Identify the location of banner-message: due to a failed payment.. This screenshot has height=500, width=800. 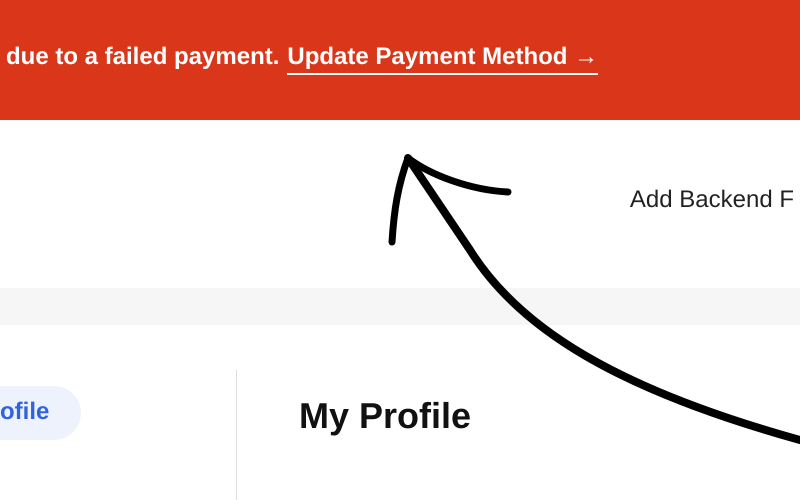
(143, 57).